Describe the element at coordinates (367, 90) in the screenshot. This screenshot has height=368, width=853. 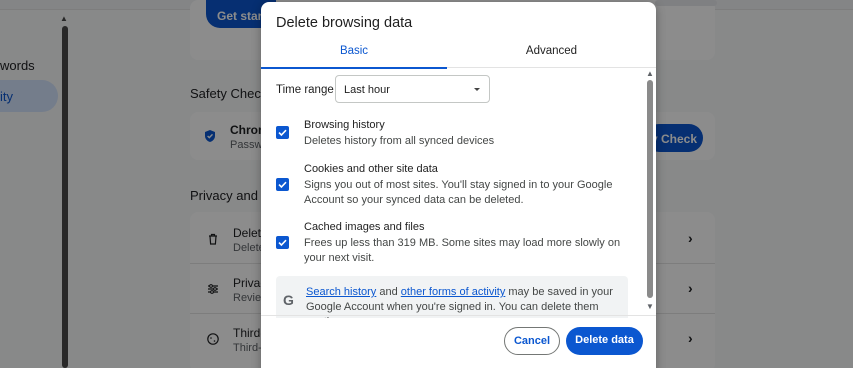
I see `time-range-value: Last hour` at that location.